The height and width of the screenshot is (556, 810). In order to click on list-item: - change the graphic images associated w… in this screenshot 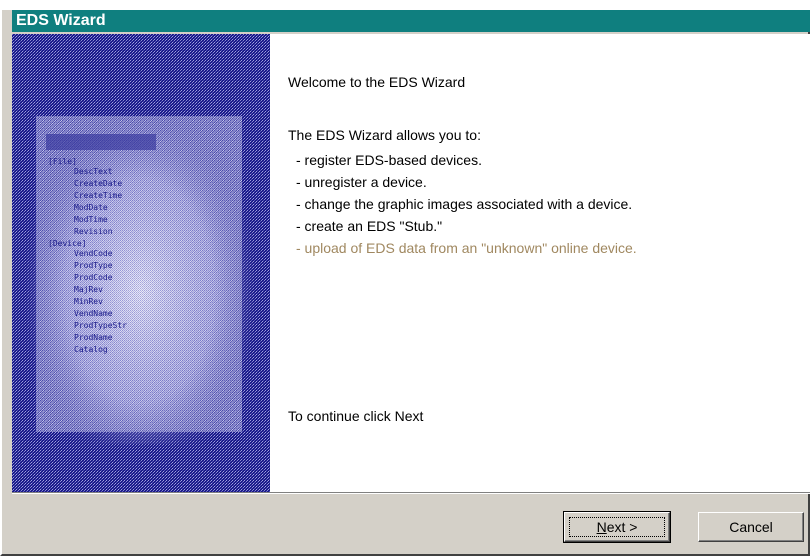, I will do `click(464, 204)`.